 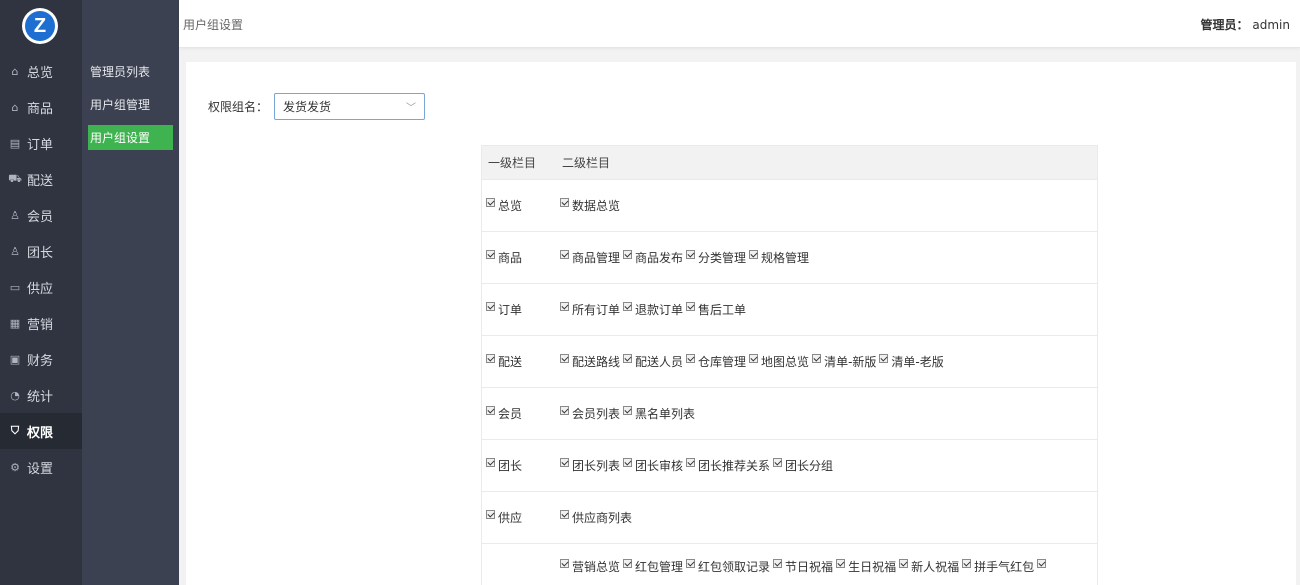 I want to click on second-level-checkbox: 所有订单, so click(x=590, y=309).